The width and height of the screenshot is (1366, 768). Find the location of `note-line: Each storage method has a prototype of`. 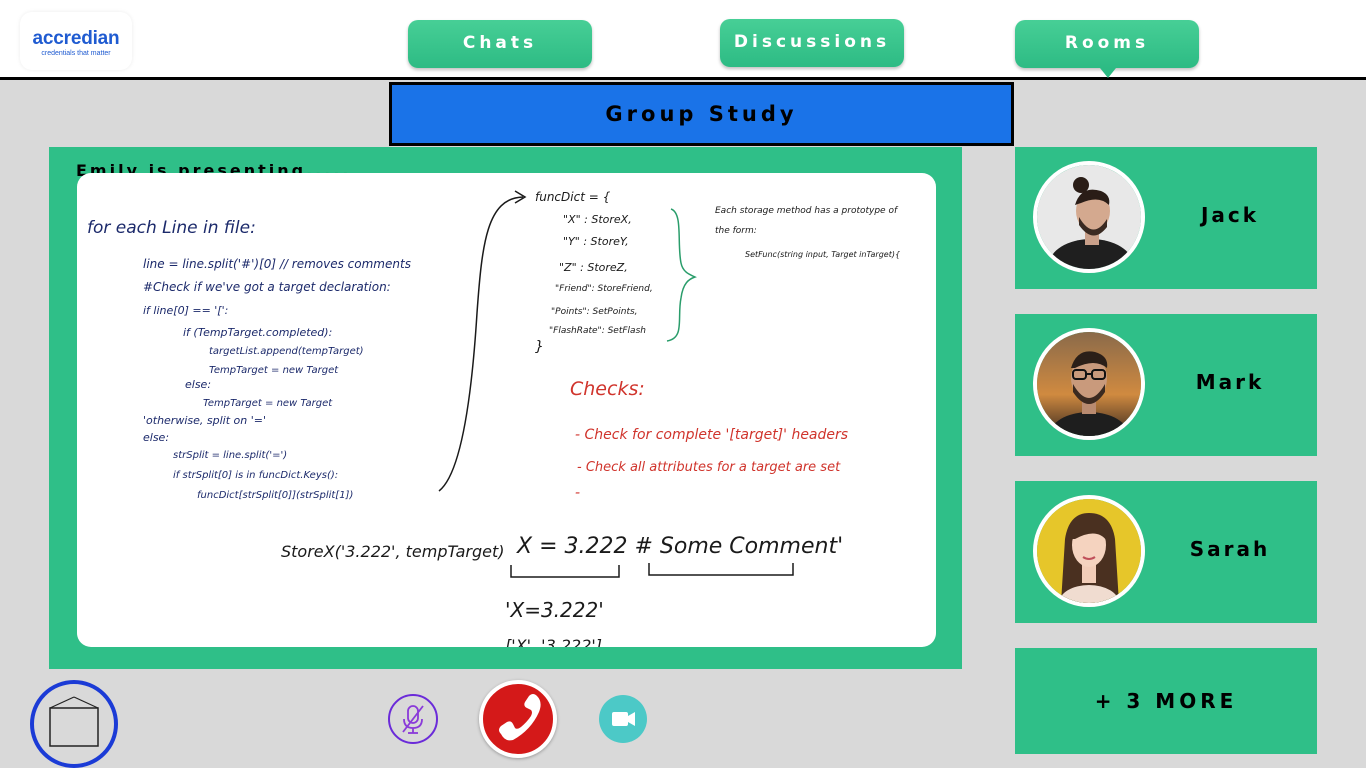

note-line: Each storage method has a prototype of is located at coordinates (807, 211).